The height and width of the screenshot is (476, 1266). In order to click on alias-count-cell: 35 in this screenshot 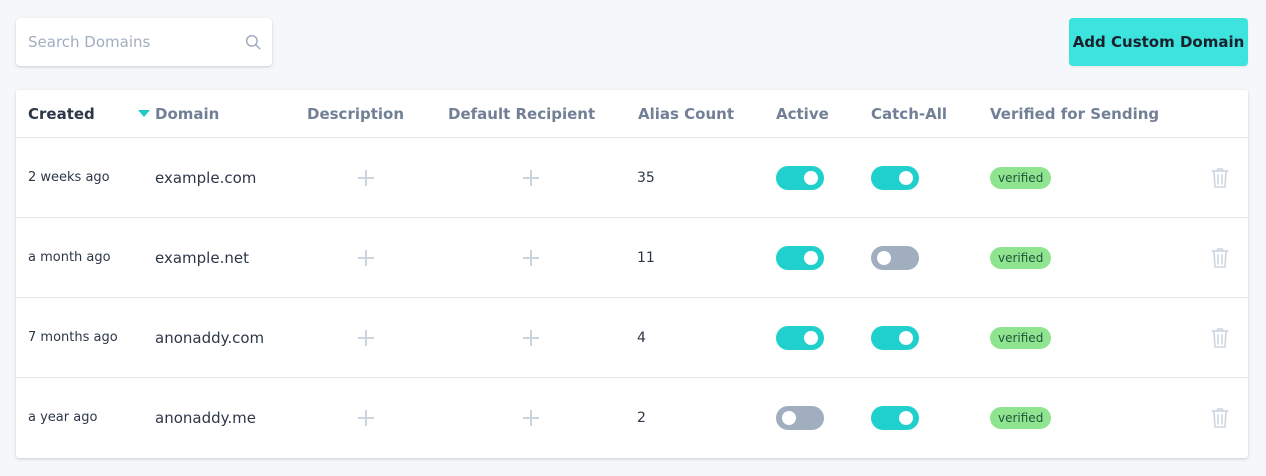, I will do `click(646, 178)`.